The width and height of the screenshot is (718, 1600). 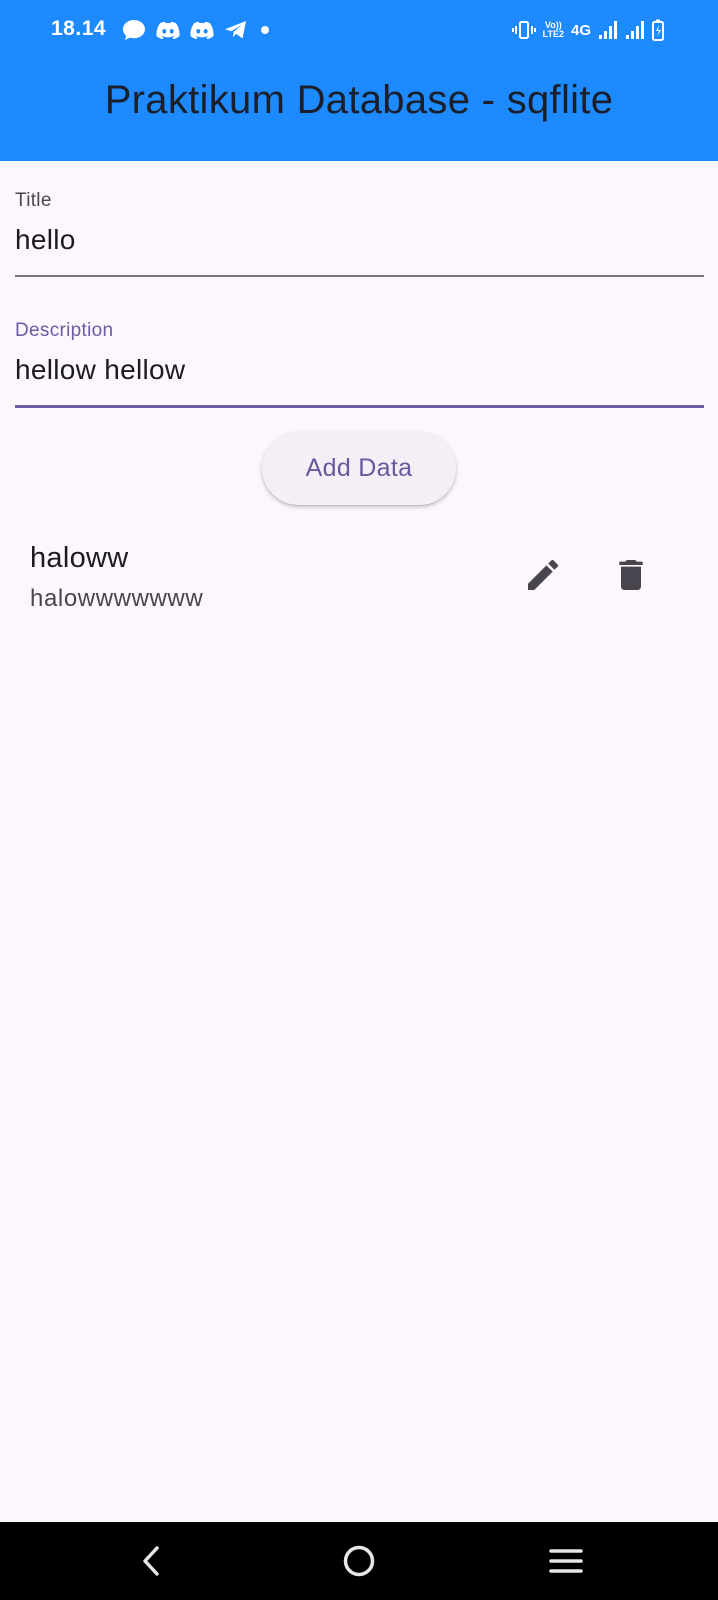 I want to click on volte-icon: Vo)) LTE2, so click(x=553, y=29).